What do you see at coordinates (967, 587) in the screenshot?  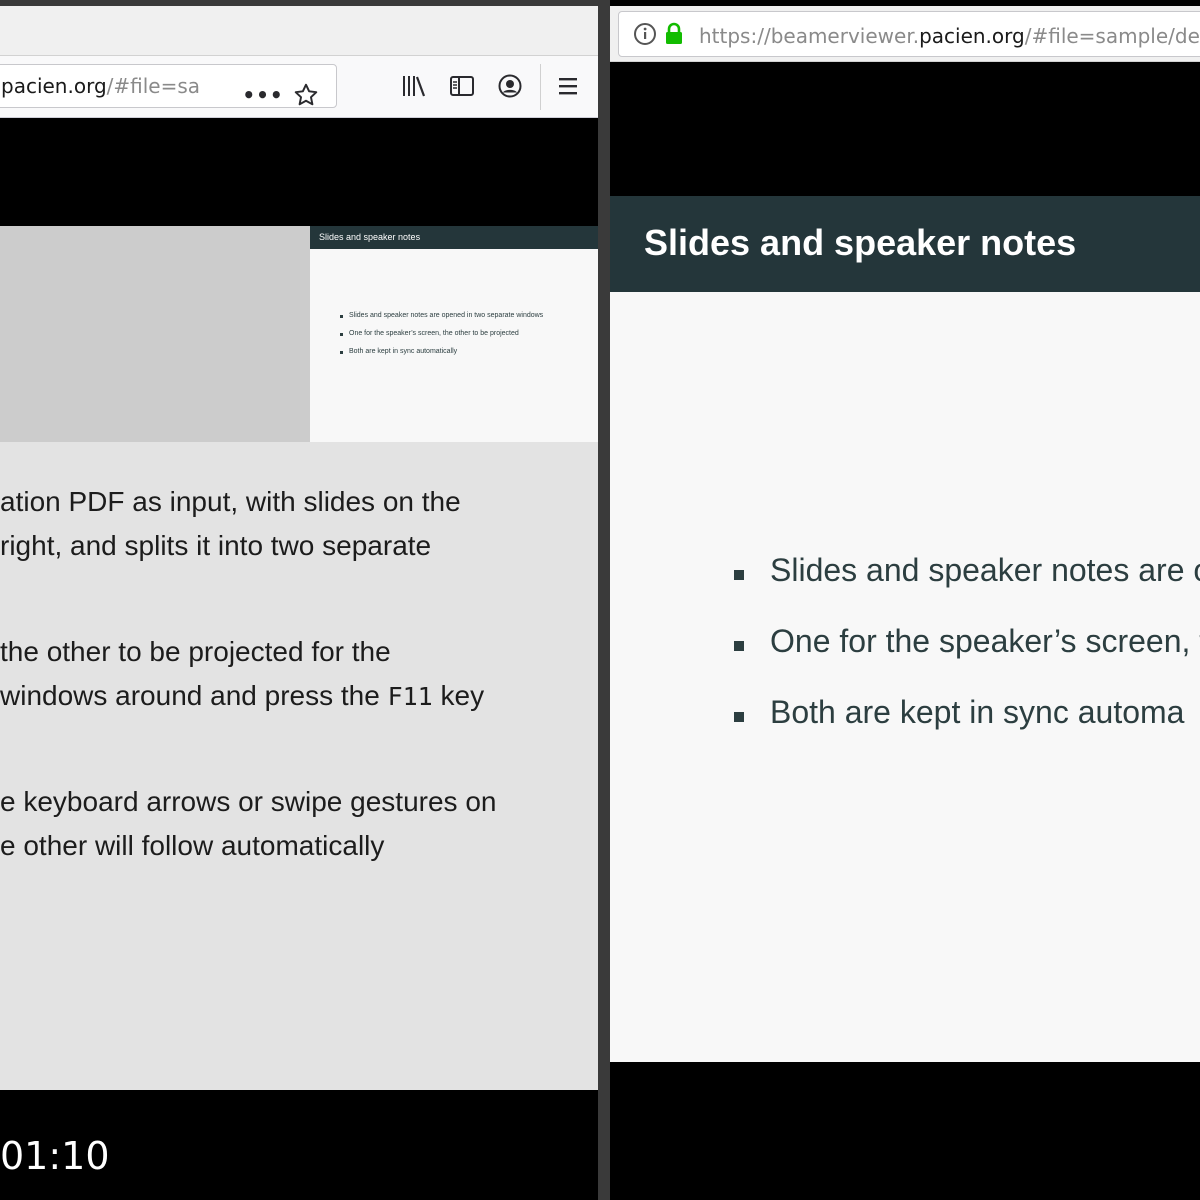 I see `slide-bullet: Slides and speaker notes are o` at bounding box center [967, 587].